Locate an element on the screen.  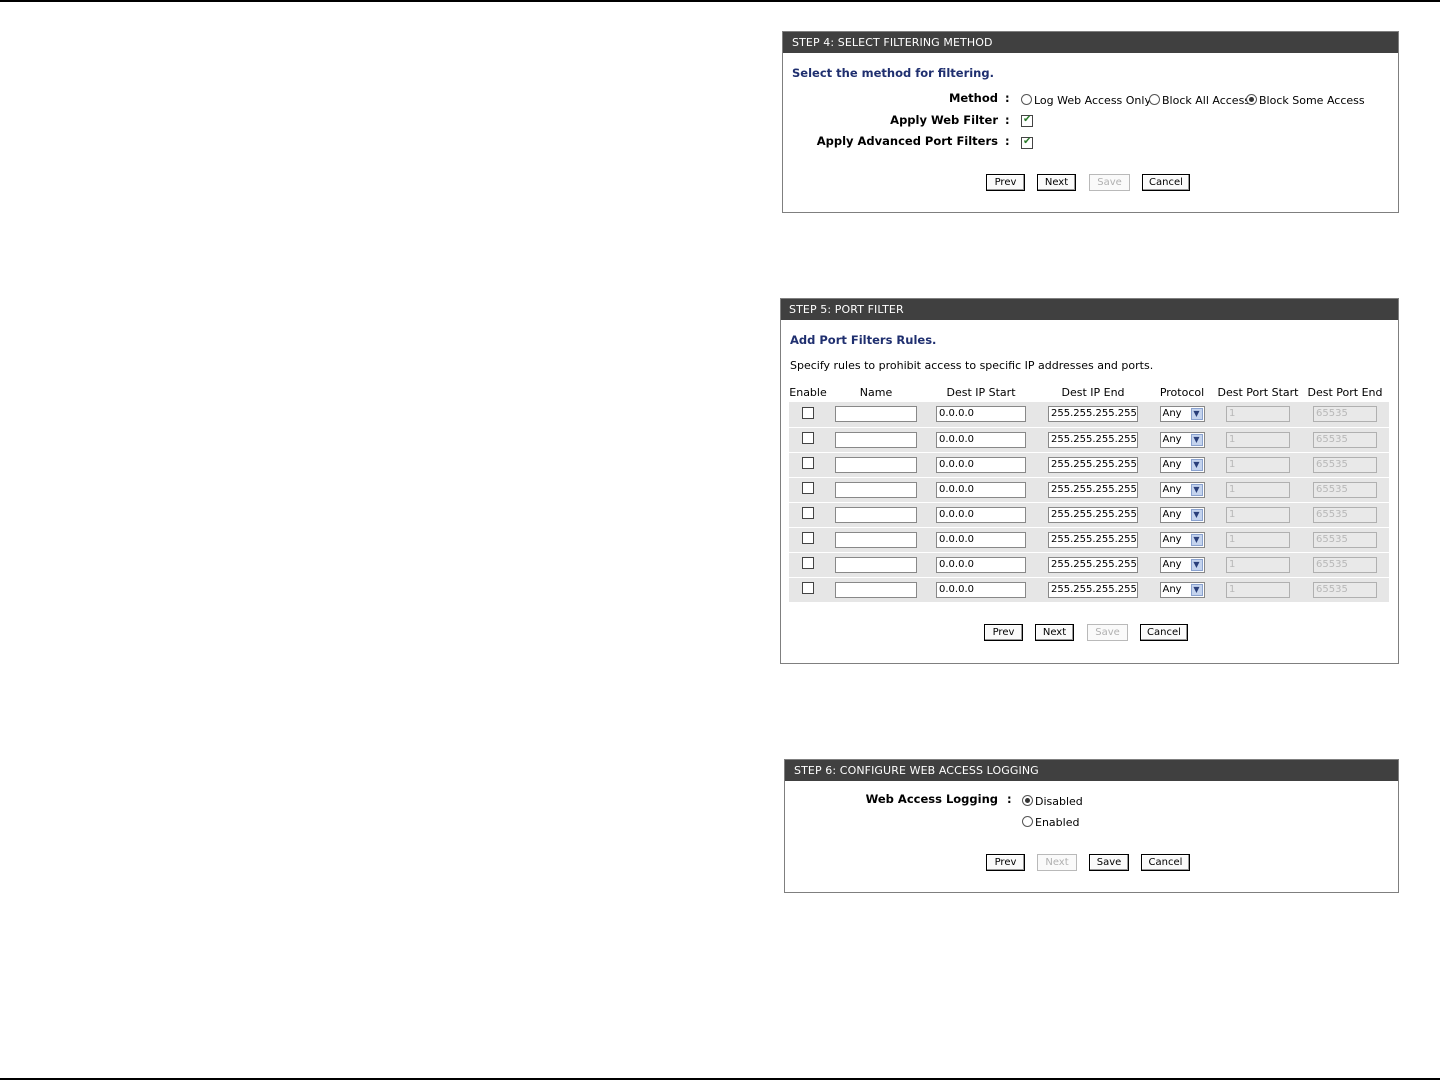
web-filter-colon: : is located at coordinates (1007, 120).